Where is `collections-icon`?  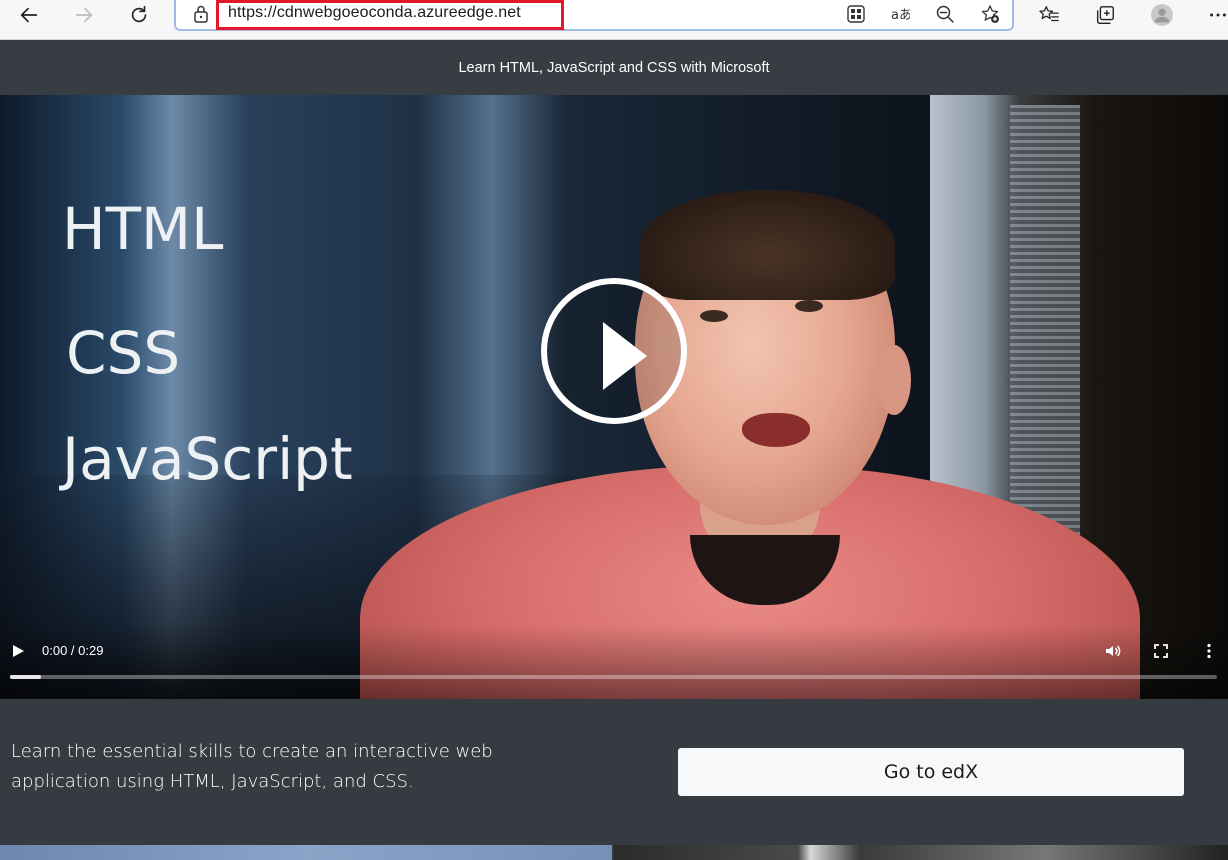 collections-icon is located at coordinates (1105, 15).